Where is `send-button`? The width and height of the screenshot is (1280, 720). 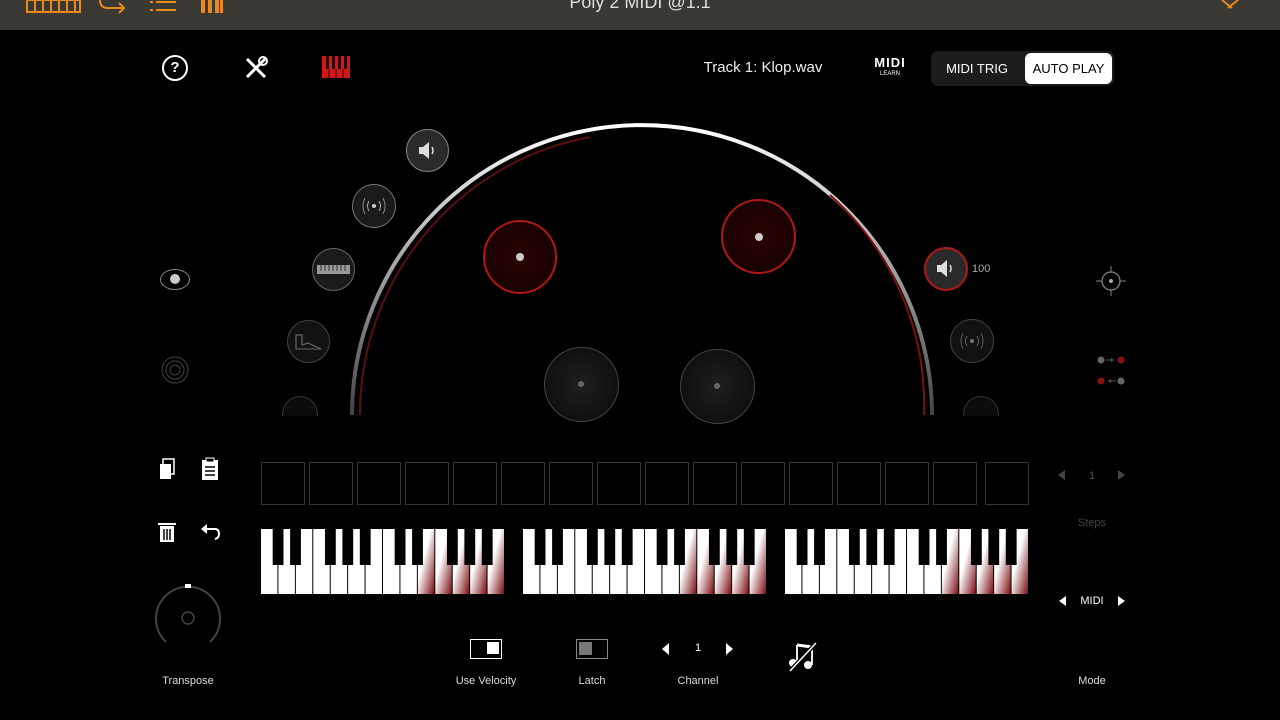 send-button is located at coordinates (972, 341).